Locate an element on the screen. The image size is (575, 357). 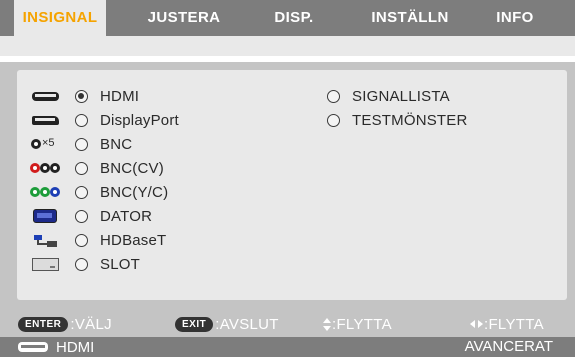
input-label: HDBaseT is located at coordinates (133, 240).